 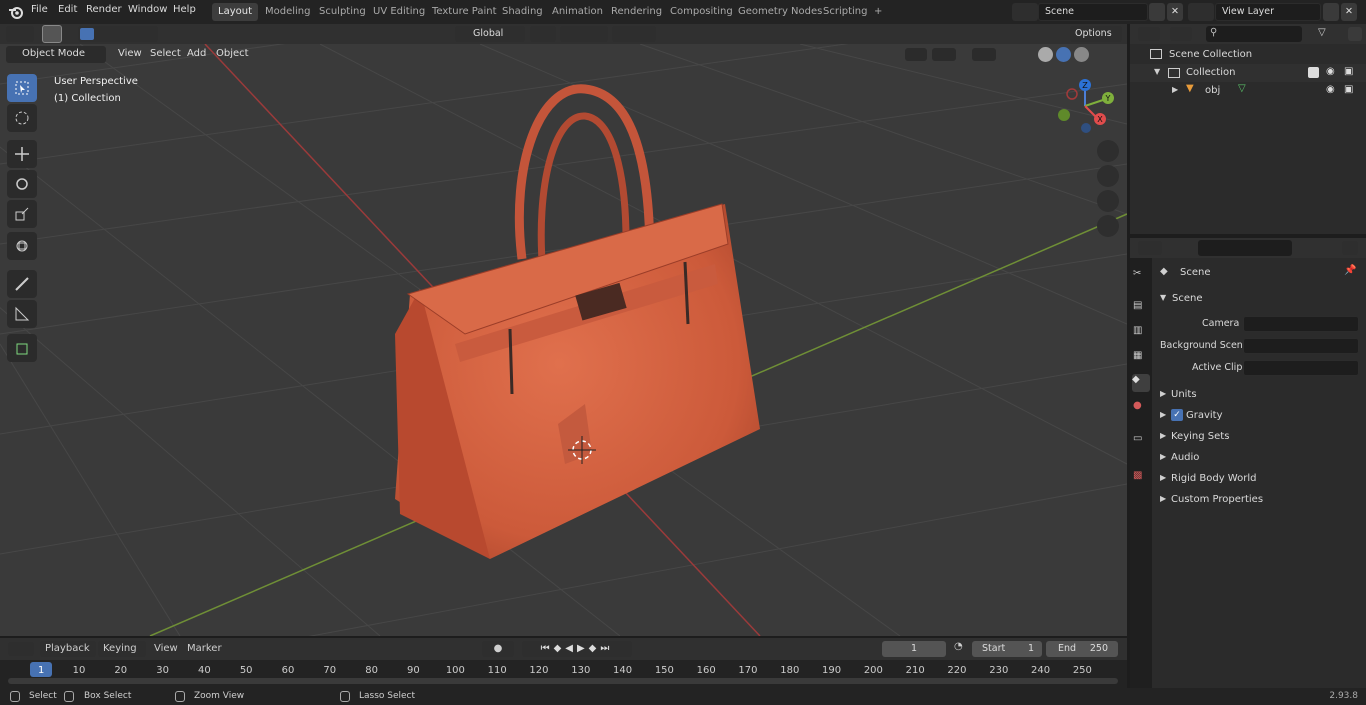 What do you see at coordinates (196, 53) in the screenshot?
I see `viewport-menu-add: Add` at bounding box center [196, 53].